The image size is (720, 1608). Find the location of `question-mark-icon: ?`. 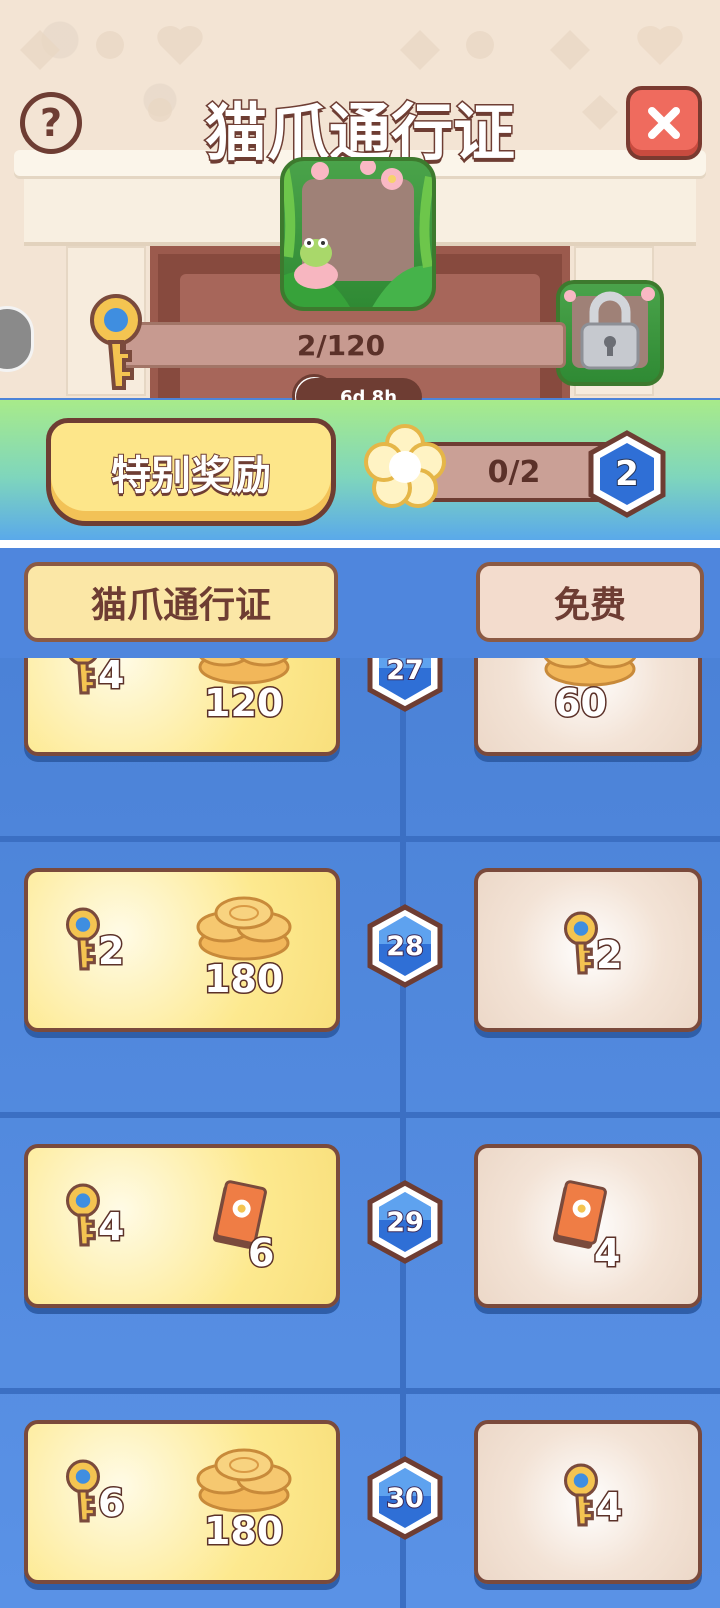

question-mark-icon: ? is located at coordinates (51, 123).